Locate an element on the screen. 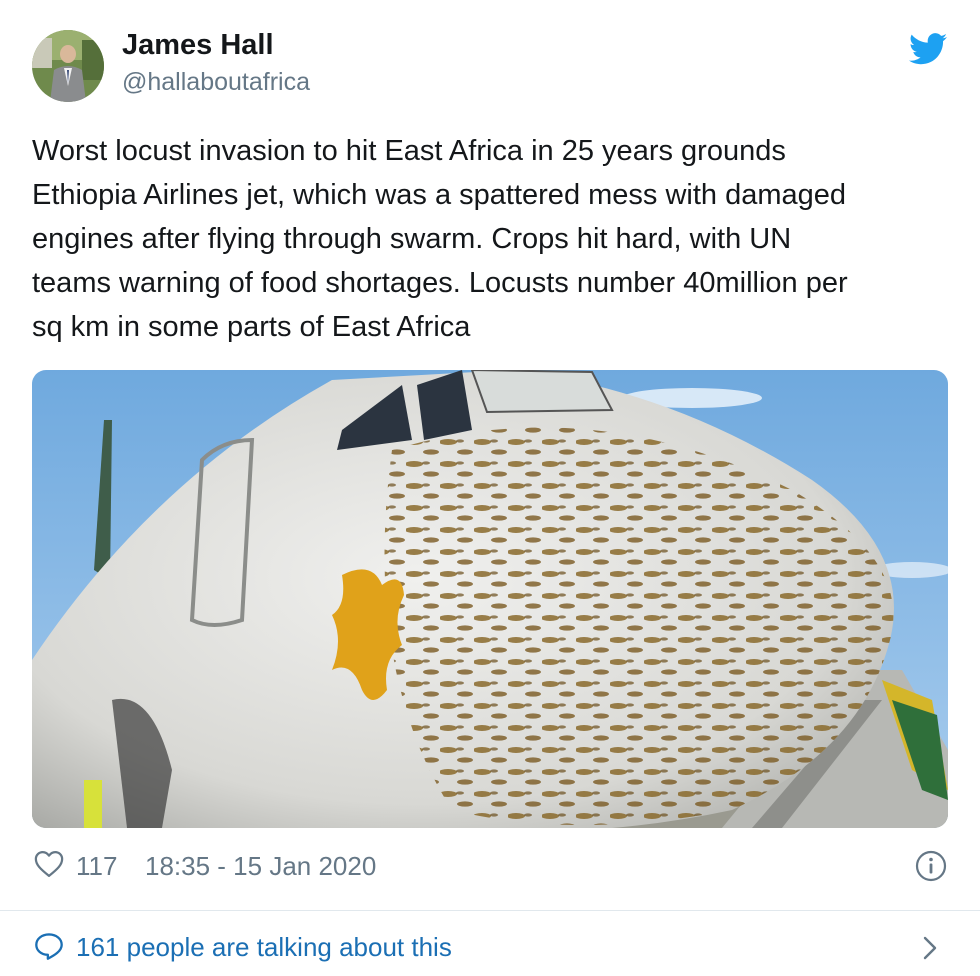 This screenshot has width=980, height=976. avatar-image is located at coordinates (68, 66).